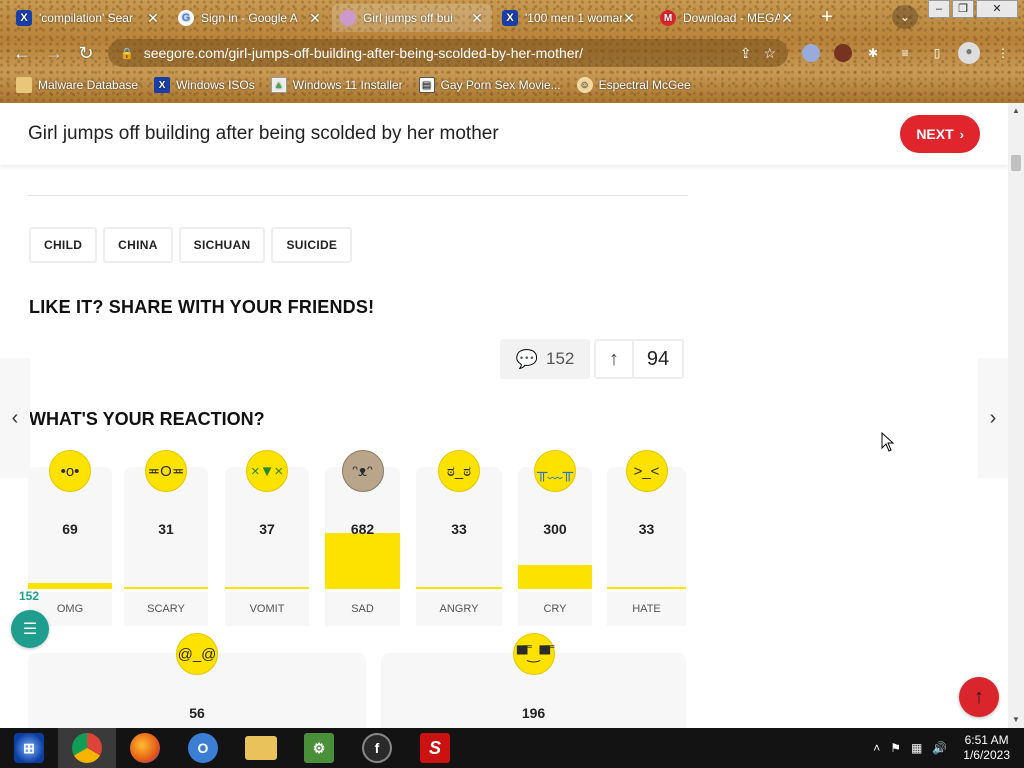 The height and width of the screenshot is (768, 1024). I want to click on close-window-button: ✕, so click(997, 9).